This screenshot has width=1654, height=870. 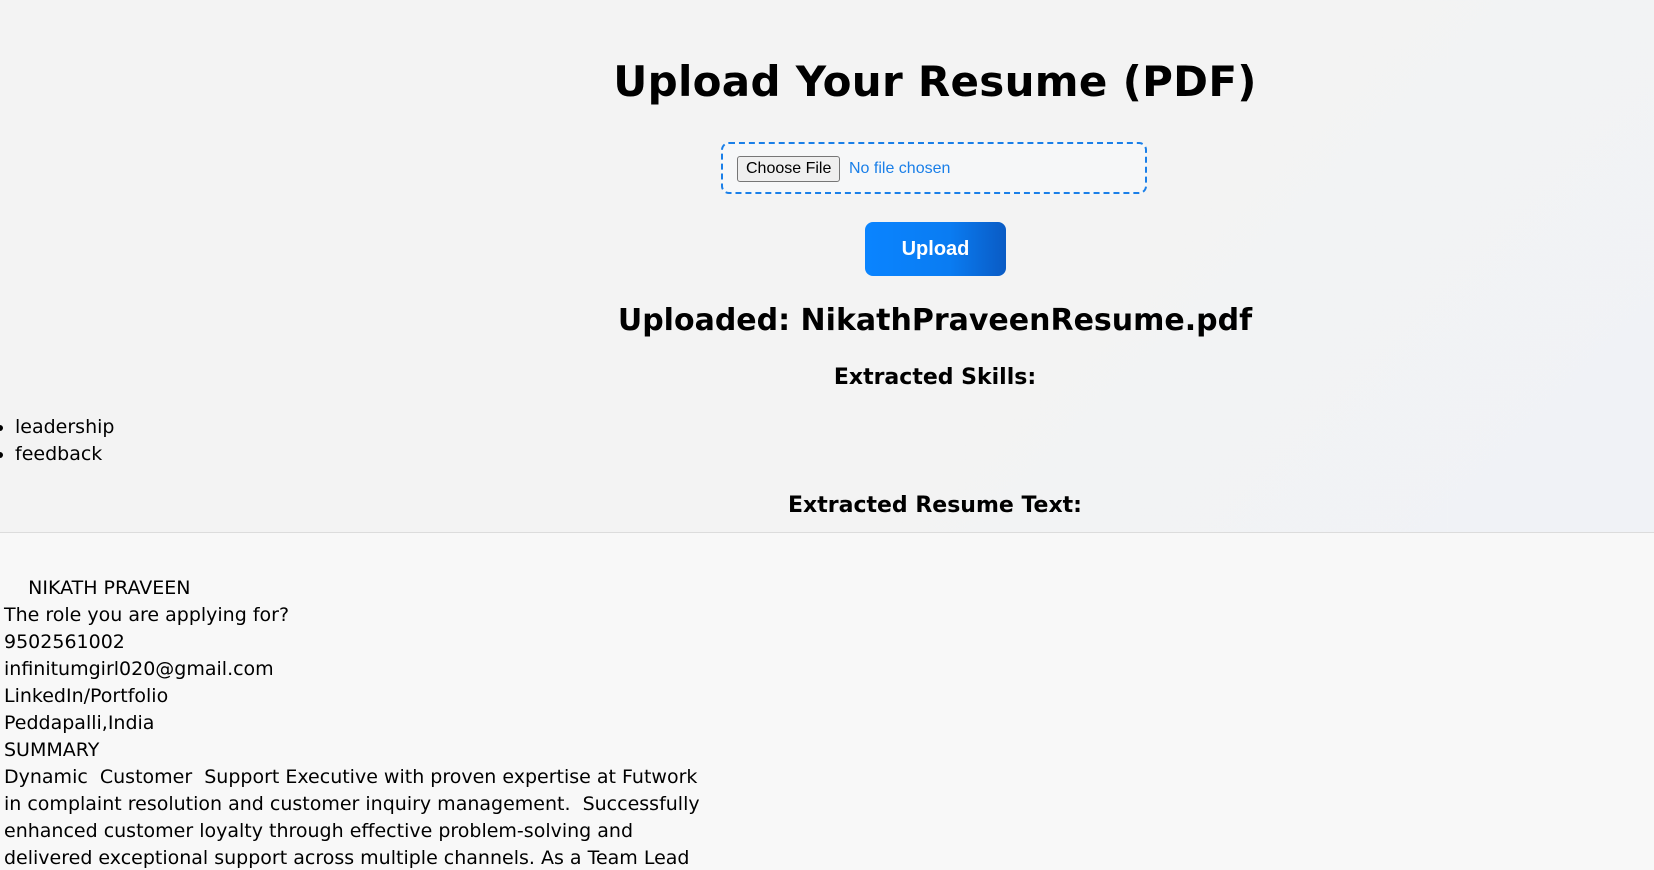 I want to click on resume-line: SUMMARY, so click(x=52, y=750).